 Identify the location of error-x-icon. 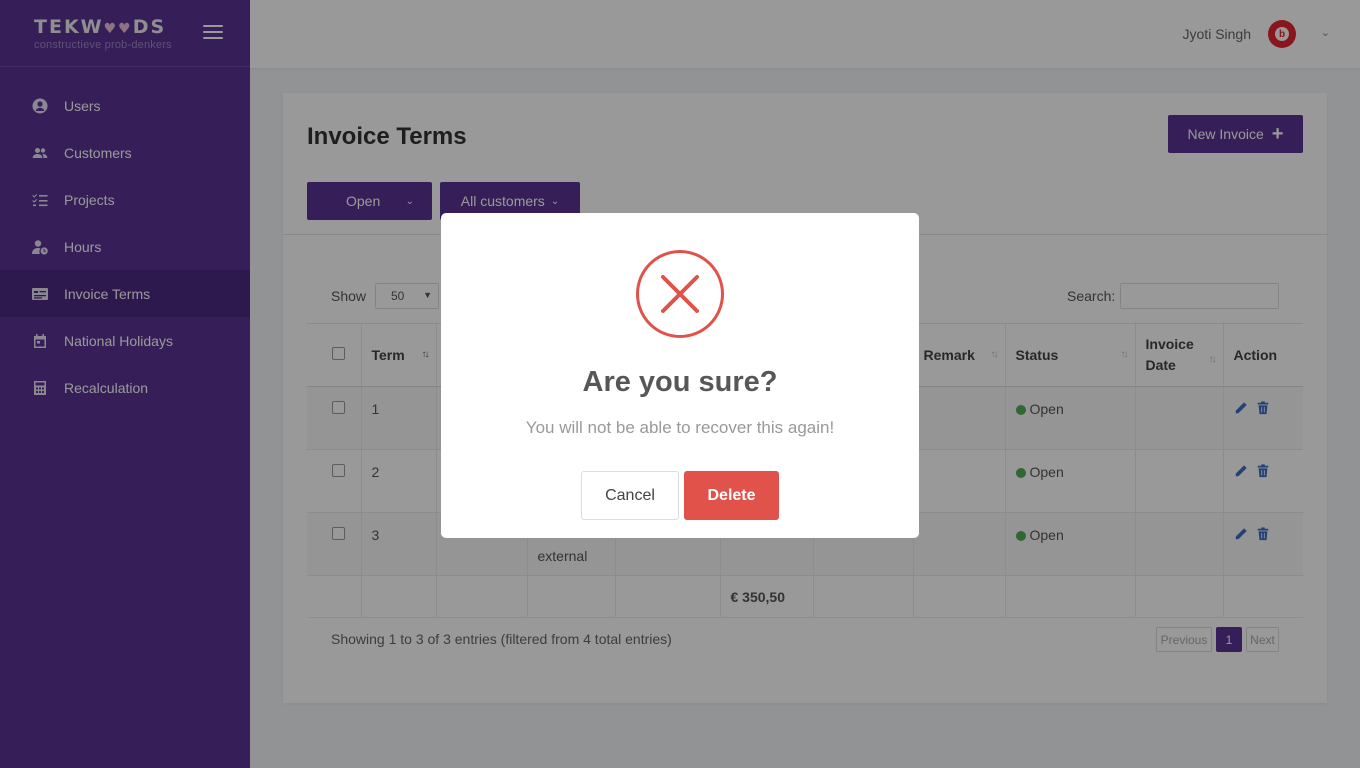
(680, 294).